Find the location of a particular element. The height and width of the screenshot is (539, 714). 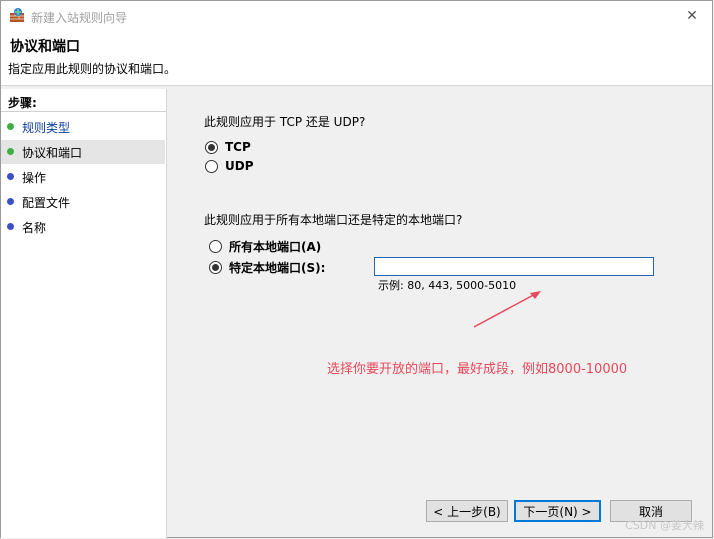

next-button: 下一页(N) > is located at coordinates (557, 511).